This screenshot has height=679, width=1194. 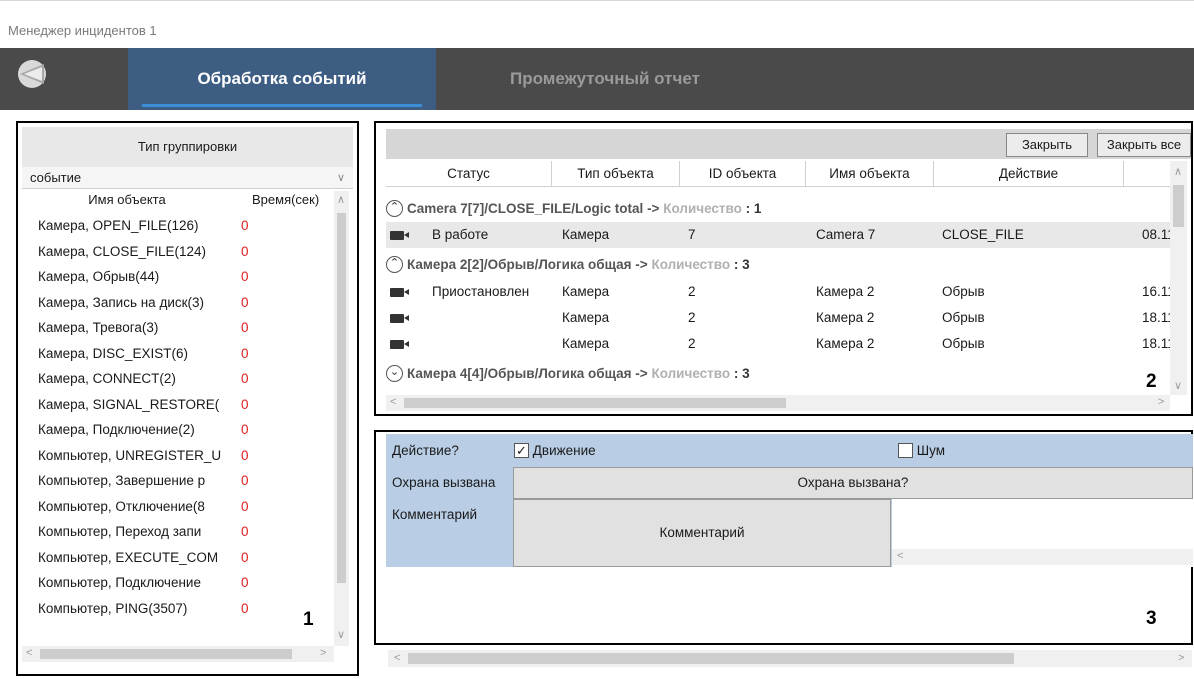 I want to click on motion-checkbox-label: Движение, so click(x=564, y=450).